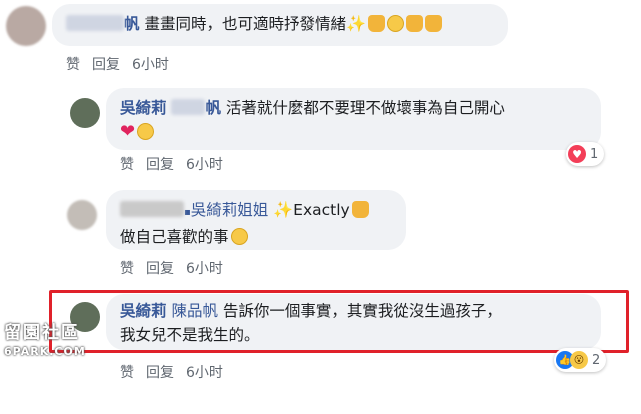  Describe the element at coordinates (596, 360) in the screenshot. I see `reaction-count: 2` at that location.